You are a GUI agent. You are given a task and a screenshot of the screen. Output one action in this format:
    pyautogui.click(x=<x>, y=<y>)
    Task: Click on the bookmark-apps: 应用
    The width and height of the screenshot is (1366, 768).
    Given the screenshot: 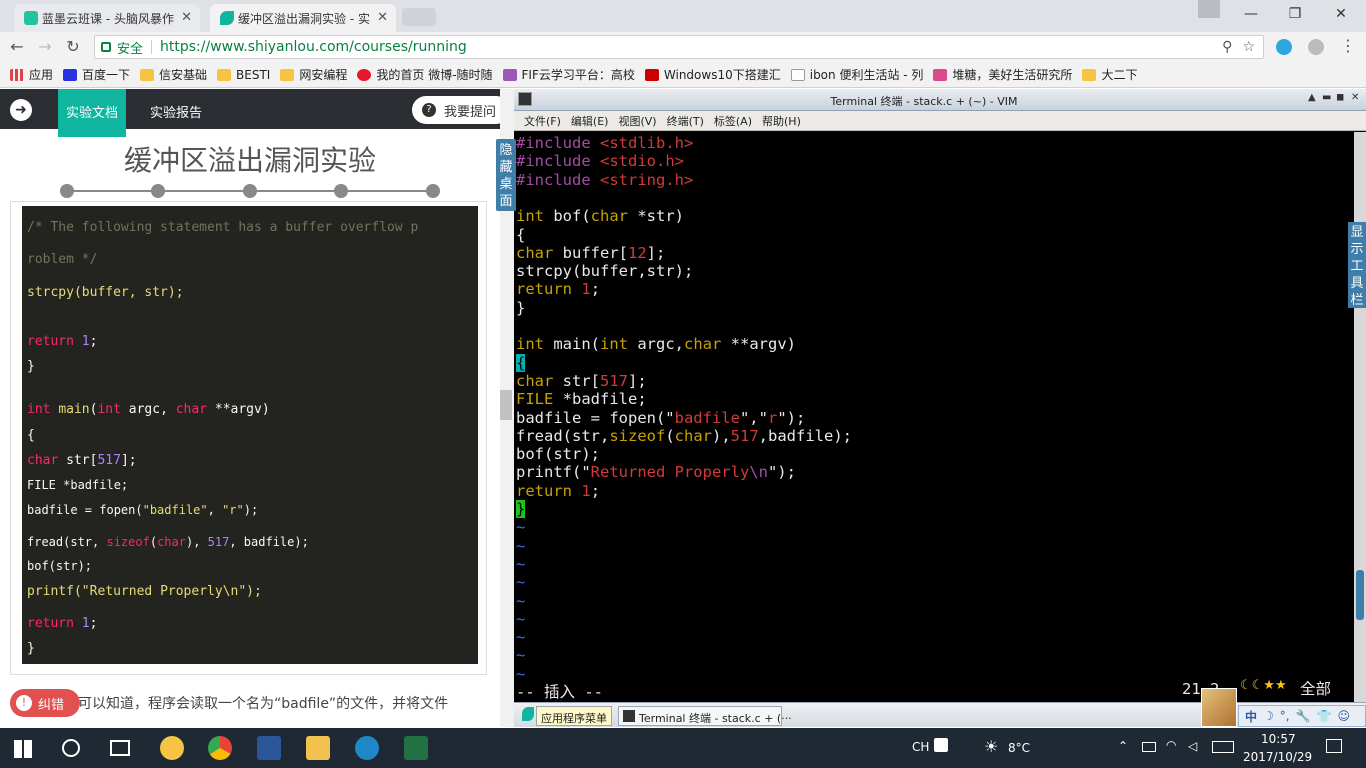 What is the action you would take?
    pyautogui.click(x=31, y=74)
    